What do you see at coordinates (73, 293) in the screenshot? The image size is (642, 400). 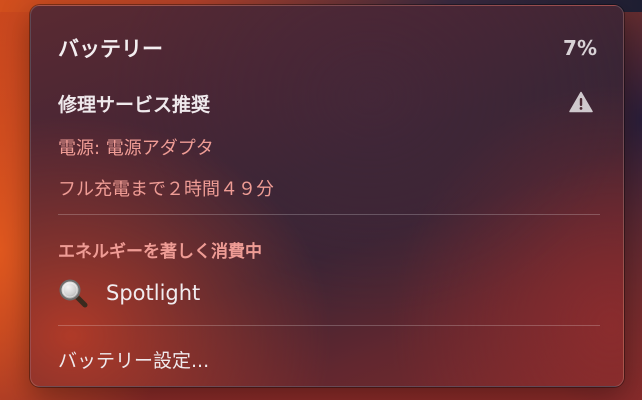 I see `magnifier-icon` at bounding box center [73, 293].